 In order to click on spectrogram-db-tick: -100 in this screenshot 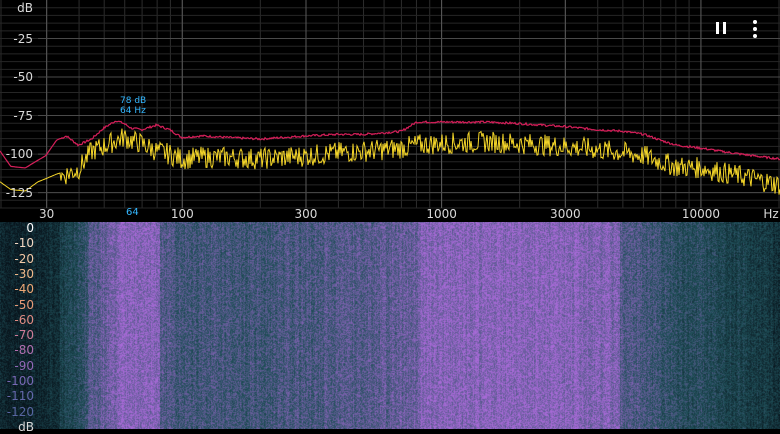, I will do `click(20, 381)`.